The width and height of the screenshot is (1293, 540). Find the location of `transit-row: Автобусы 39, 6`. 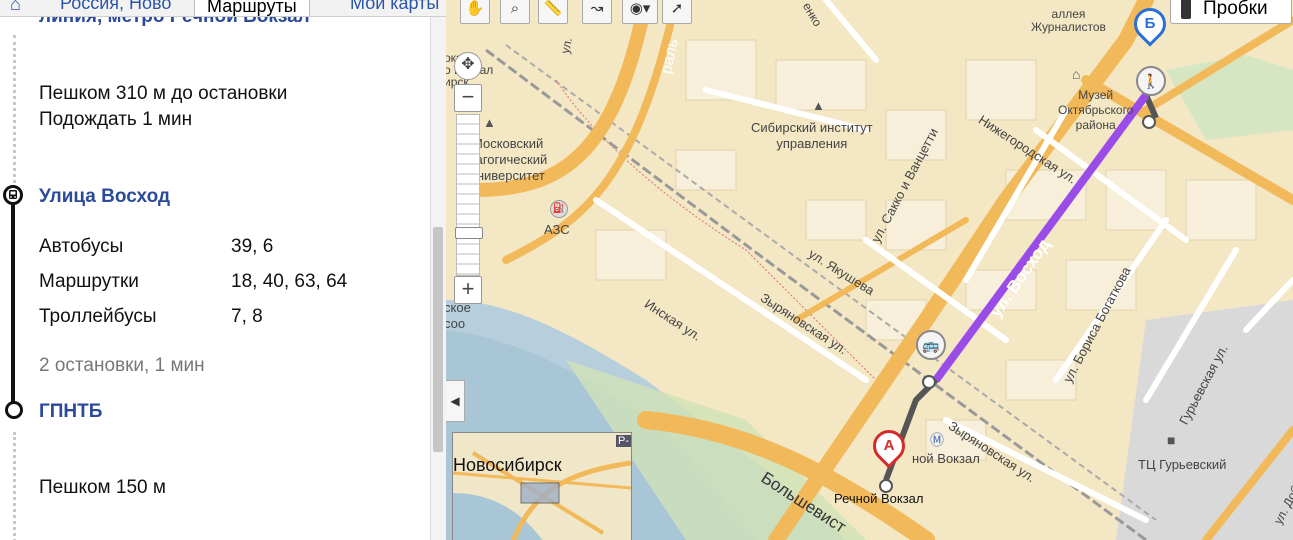

transit-row: Автобусы 39, 6 is located at coordinates (156, 247).